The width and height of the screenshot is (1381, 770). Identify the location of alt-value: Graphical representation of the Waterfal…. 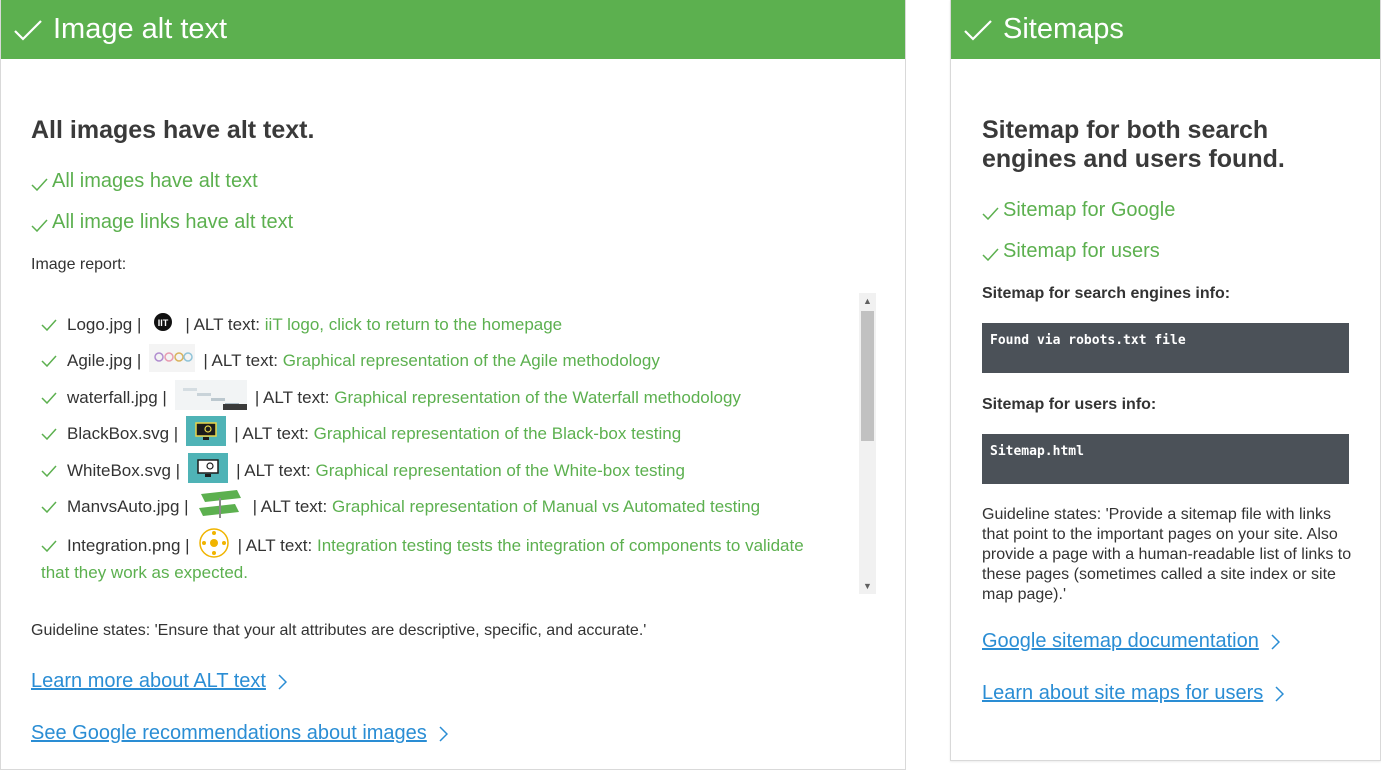
(537, 397).